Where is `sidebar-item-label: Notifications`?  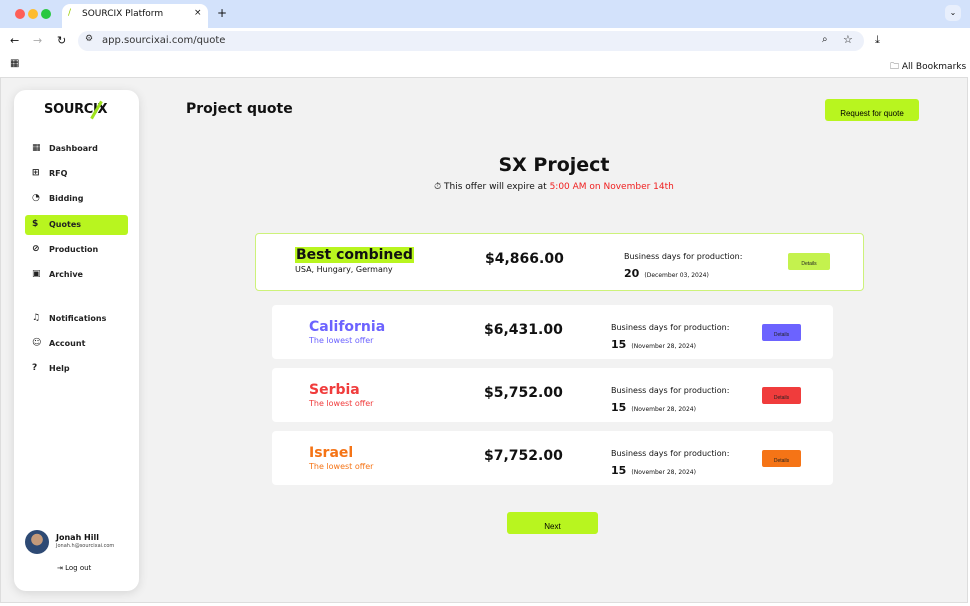
sidebar-item-label: Notifications is located at coordinates (78, 318).